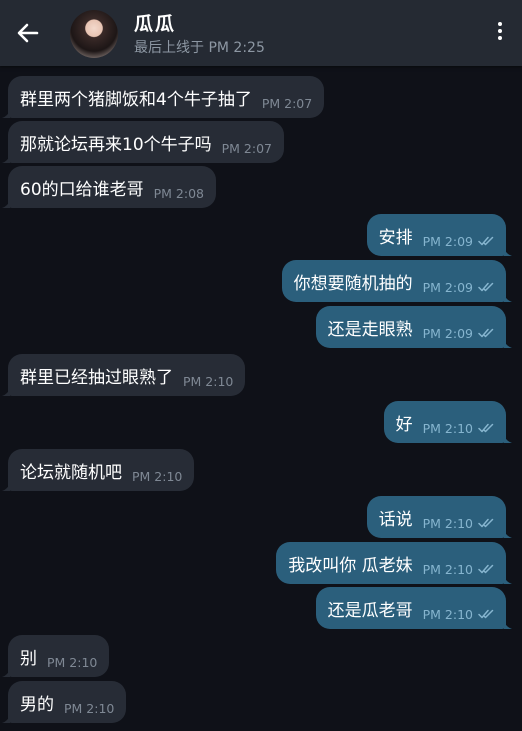  I want to click on incoming-message: 群里两个猪脚饭和4个牛子抽了 PM 2:07, so click(163, 97).